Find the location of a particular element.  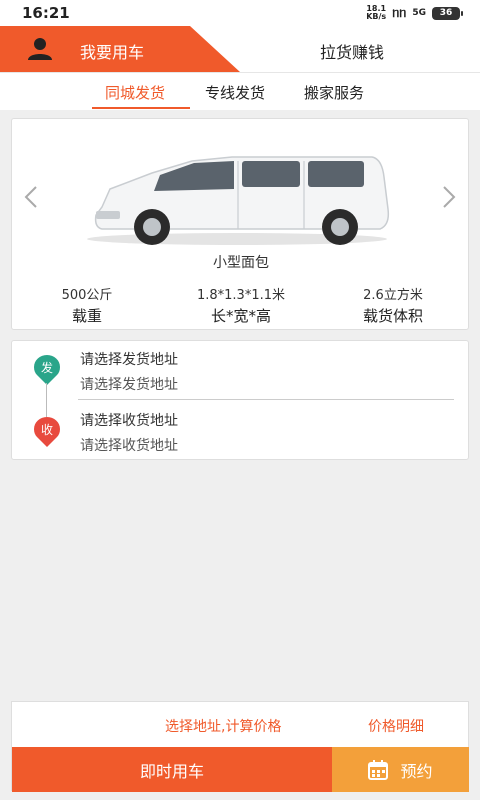

book-label: 预约 is located at coordinates (416, 772).